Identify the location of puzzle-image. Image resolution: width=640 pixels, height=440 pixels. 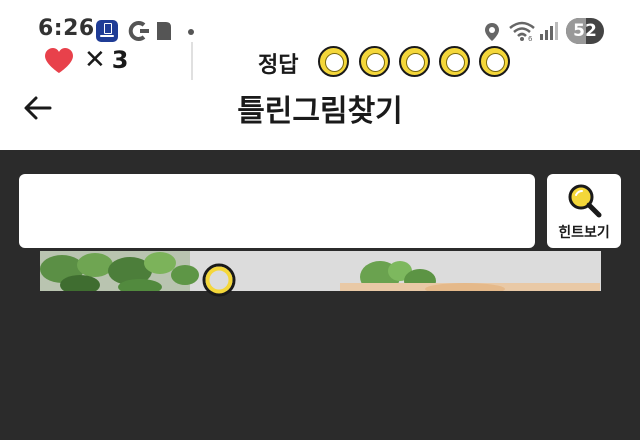
(320, 271).